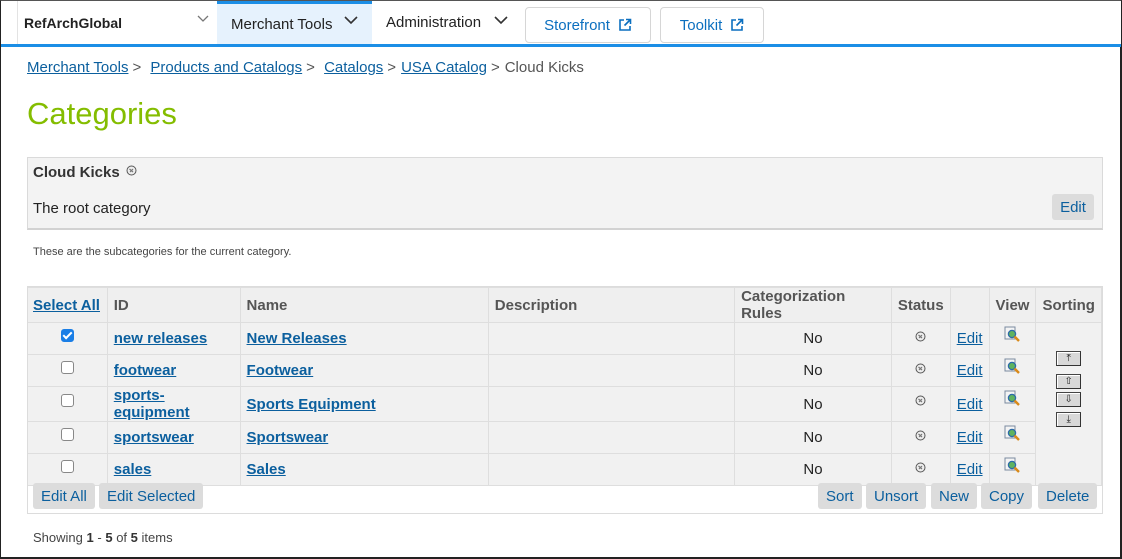  I want to click on breadcrumb-merchant-tools: Merchant Tools, so click(77, 67).